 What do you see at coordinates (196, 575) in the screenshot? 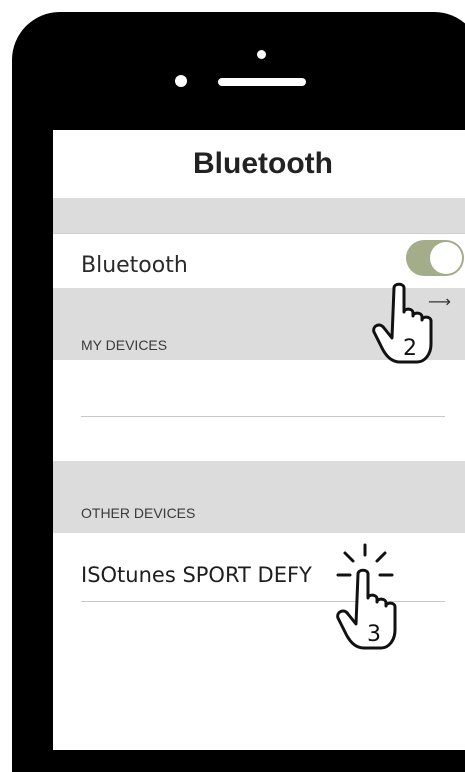
I see `device-isotunes-sport-defy: ISOtunes SPORT DEFY` at bounding box center [196, 575].